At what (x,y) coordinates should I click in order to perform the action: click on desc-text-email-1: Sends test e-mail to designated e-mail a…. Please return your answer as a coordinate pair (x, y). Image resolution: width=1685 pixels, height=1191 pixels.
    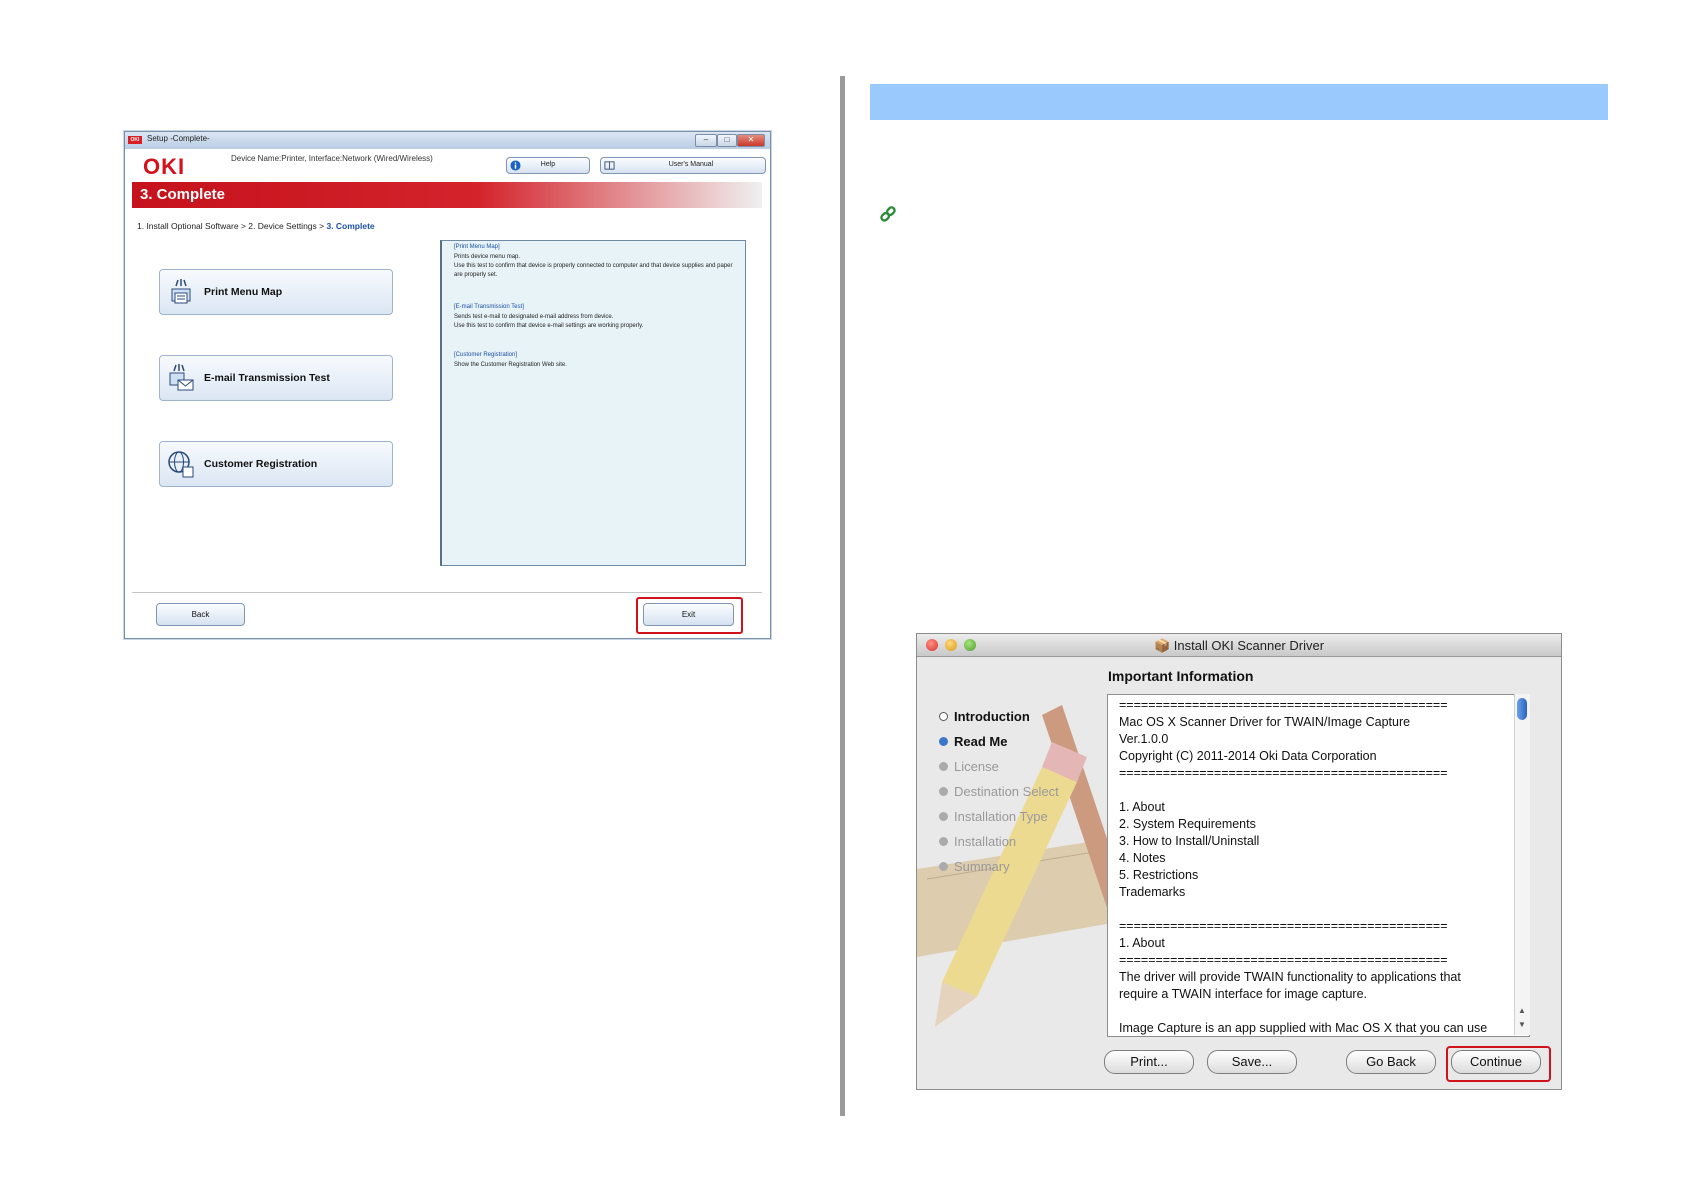
    Looking at the image, I should click on (534, 317).